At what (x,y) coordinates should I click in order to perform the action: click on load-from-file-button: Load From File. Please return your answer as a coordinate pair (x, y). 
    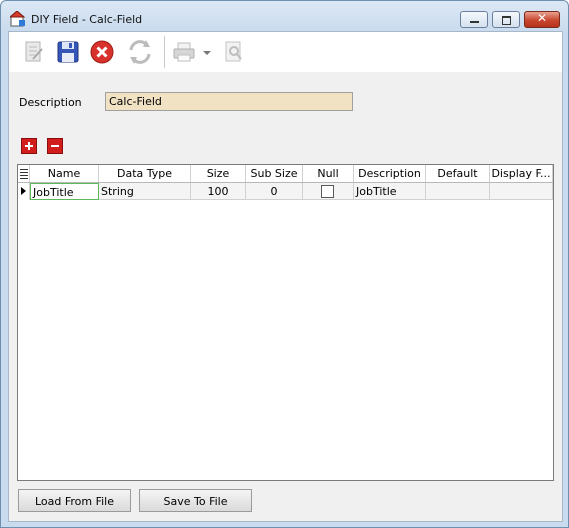
    Looking at the image, I should click on (74, 500).